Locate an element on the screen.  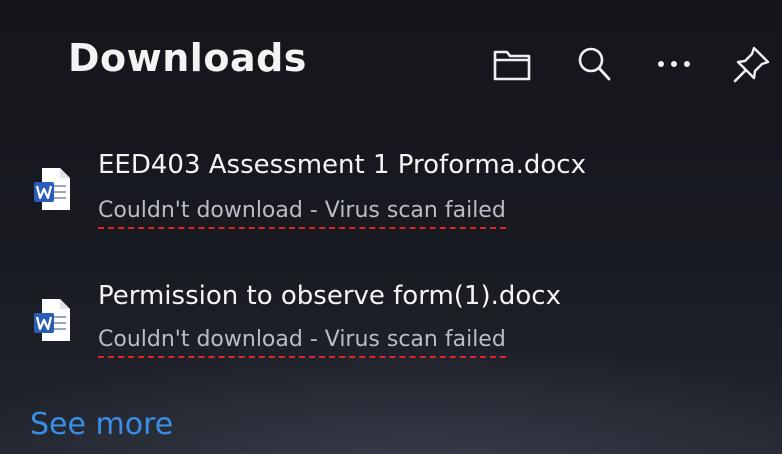
panel-title: Downloads is located at coordinates (187, 58).